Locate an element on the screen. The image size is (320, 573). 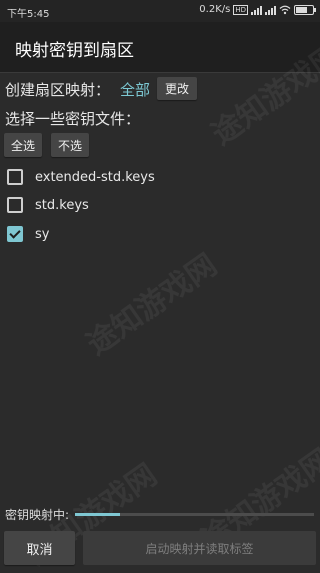
watermark: 途知游戏网 is located at coordinates (152, 305).